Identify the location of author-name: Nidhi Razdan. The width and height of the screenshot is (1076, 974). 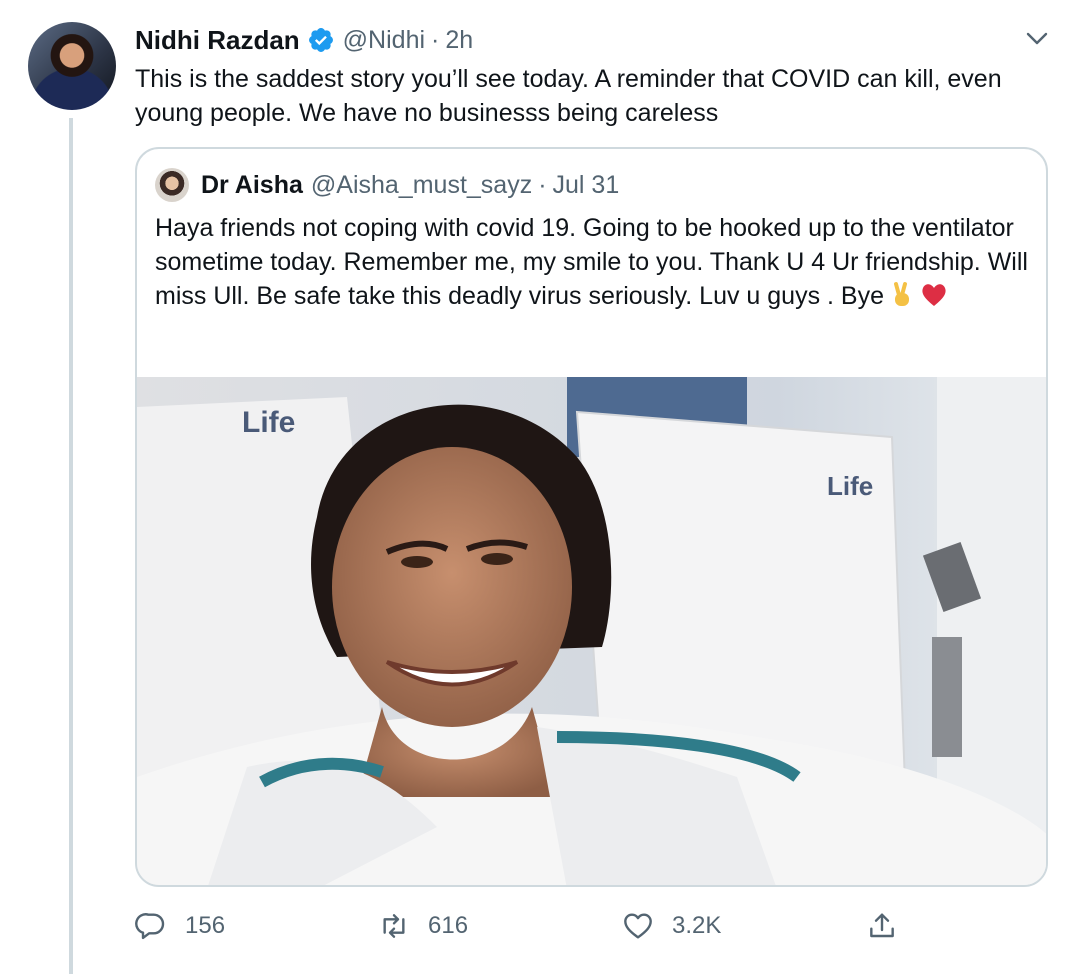
(217, 40).